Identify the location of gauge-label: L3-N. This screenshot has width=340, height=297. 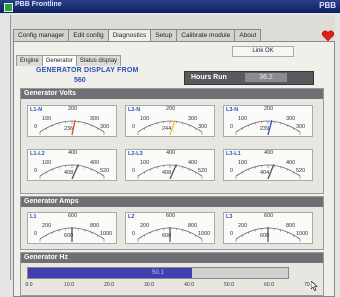
(232, 110).